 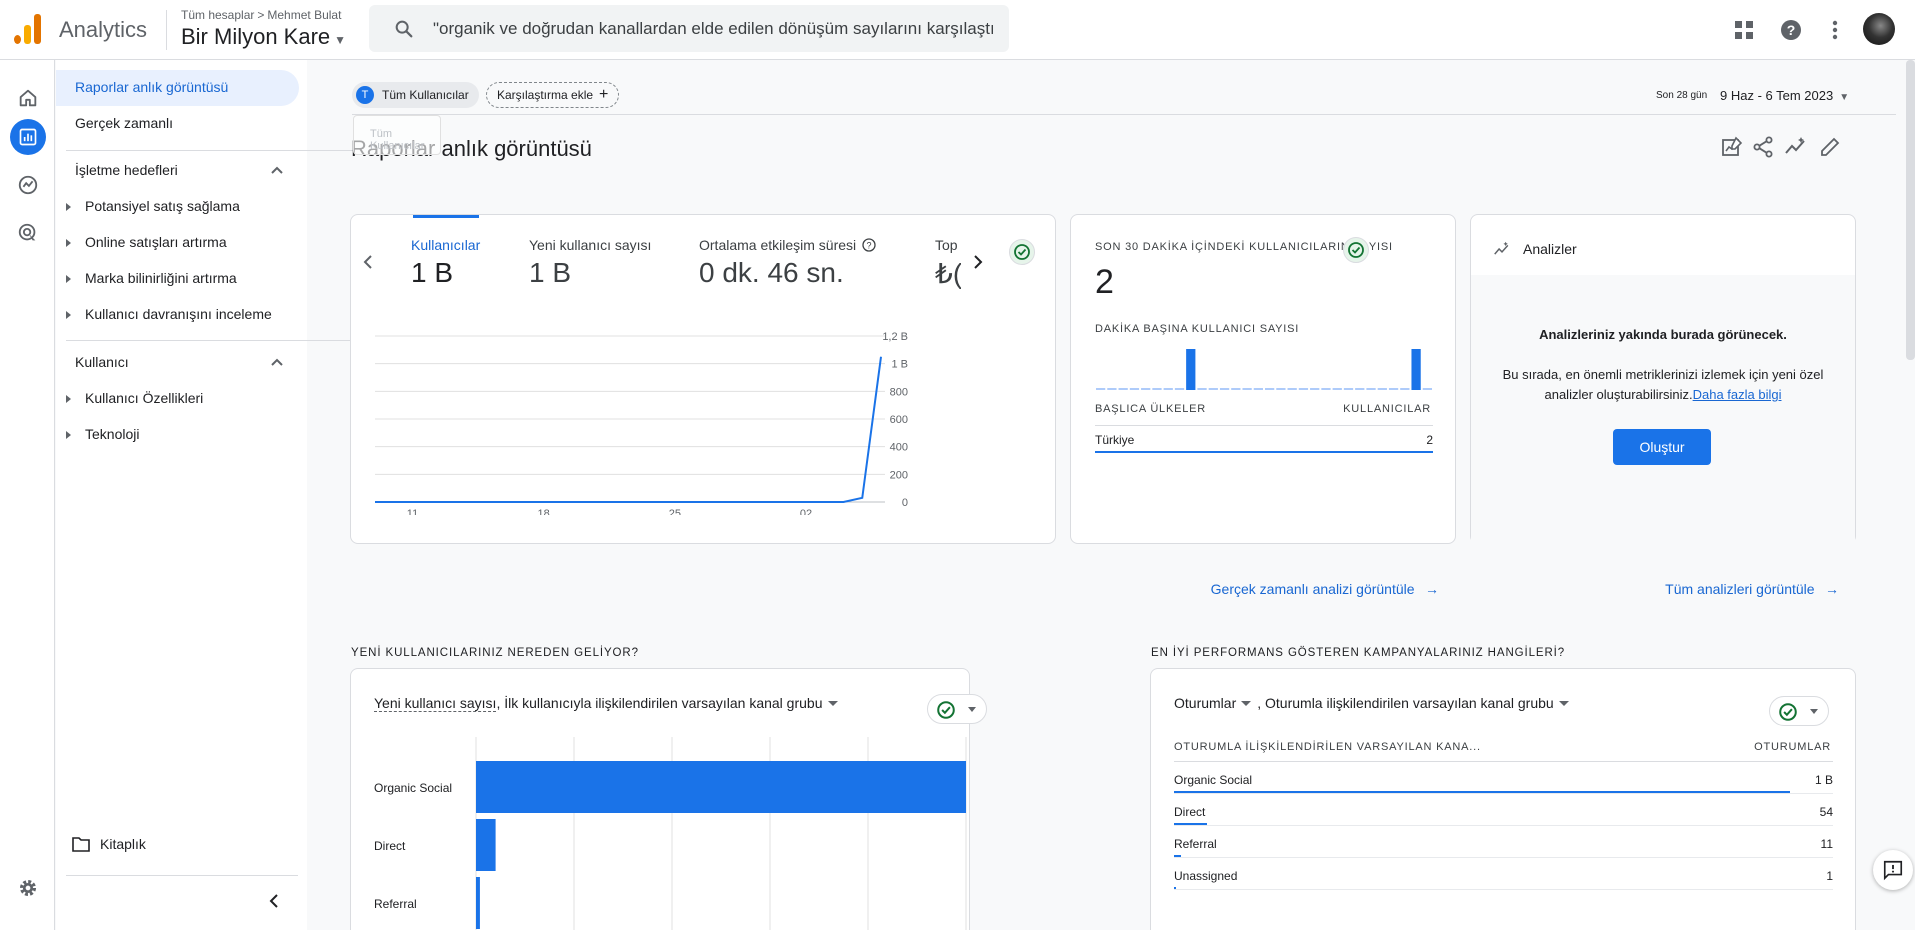 What do you see at coordinates (390, 846) in the screenshot?
I see `category-label: Direct` at bounding box center [390, 846].